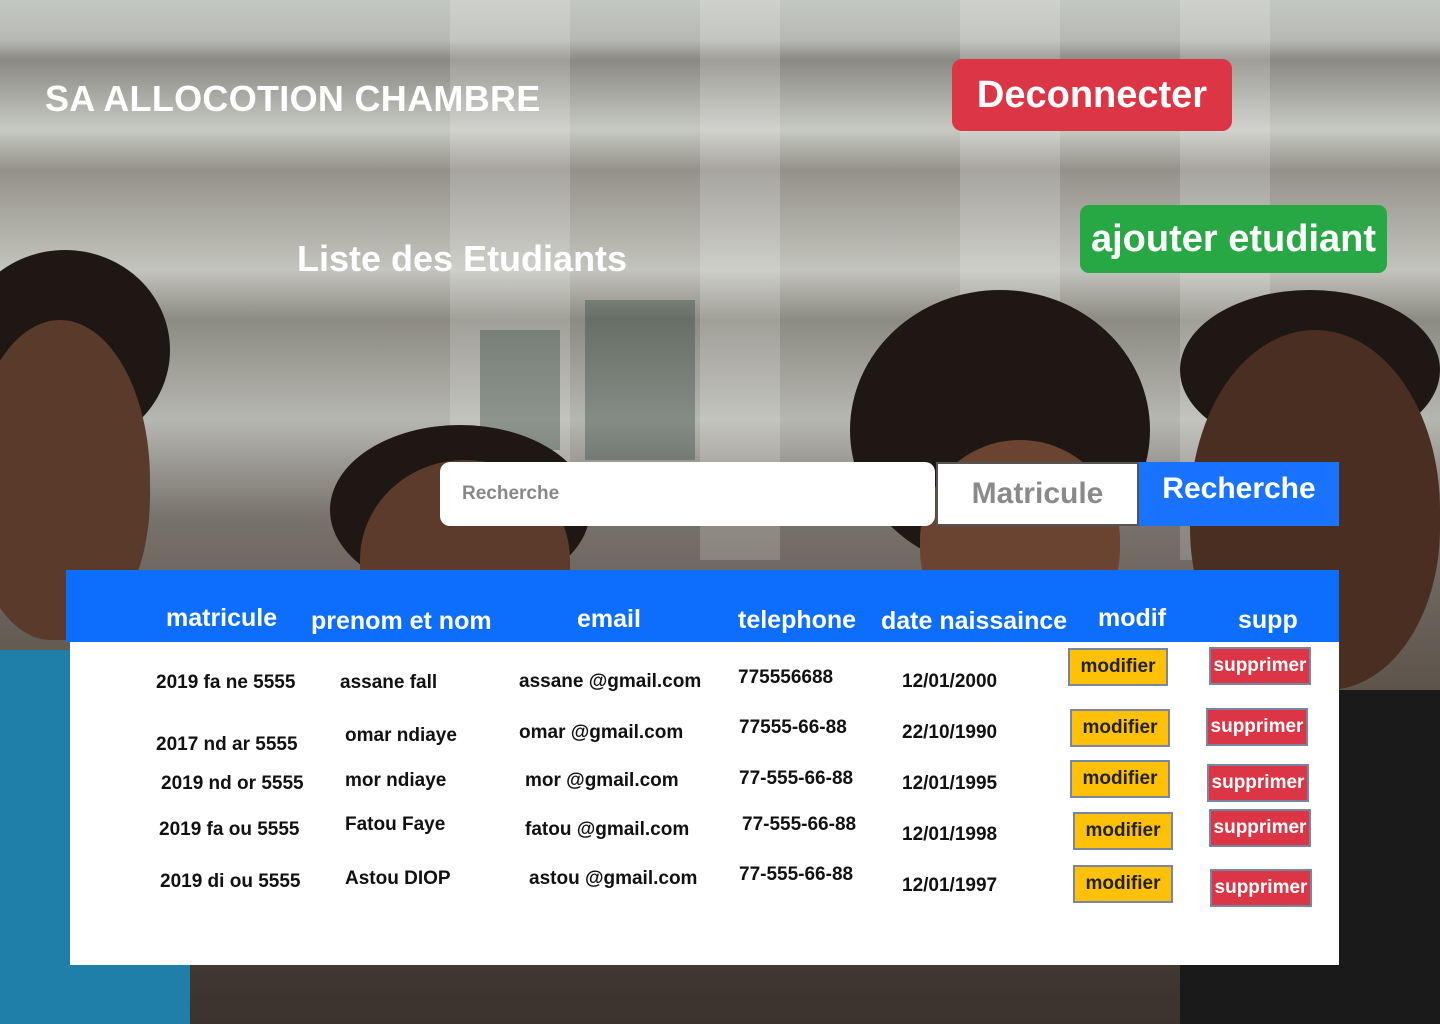  What do you see at coordinates (793, 727) in the screenshot?
I see `cell-telephone: 77555-66-88` at bounding box center [793, 727].